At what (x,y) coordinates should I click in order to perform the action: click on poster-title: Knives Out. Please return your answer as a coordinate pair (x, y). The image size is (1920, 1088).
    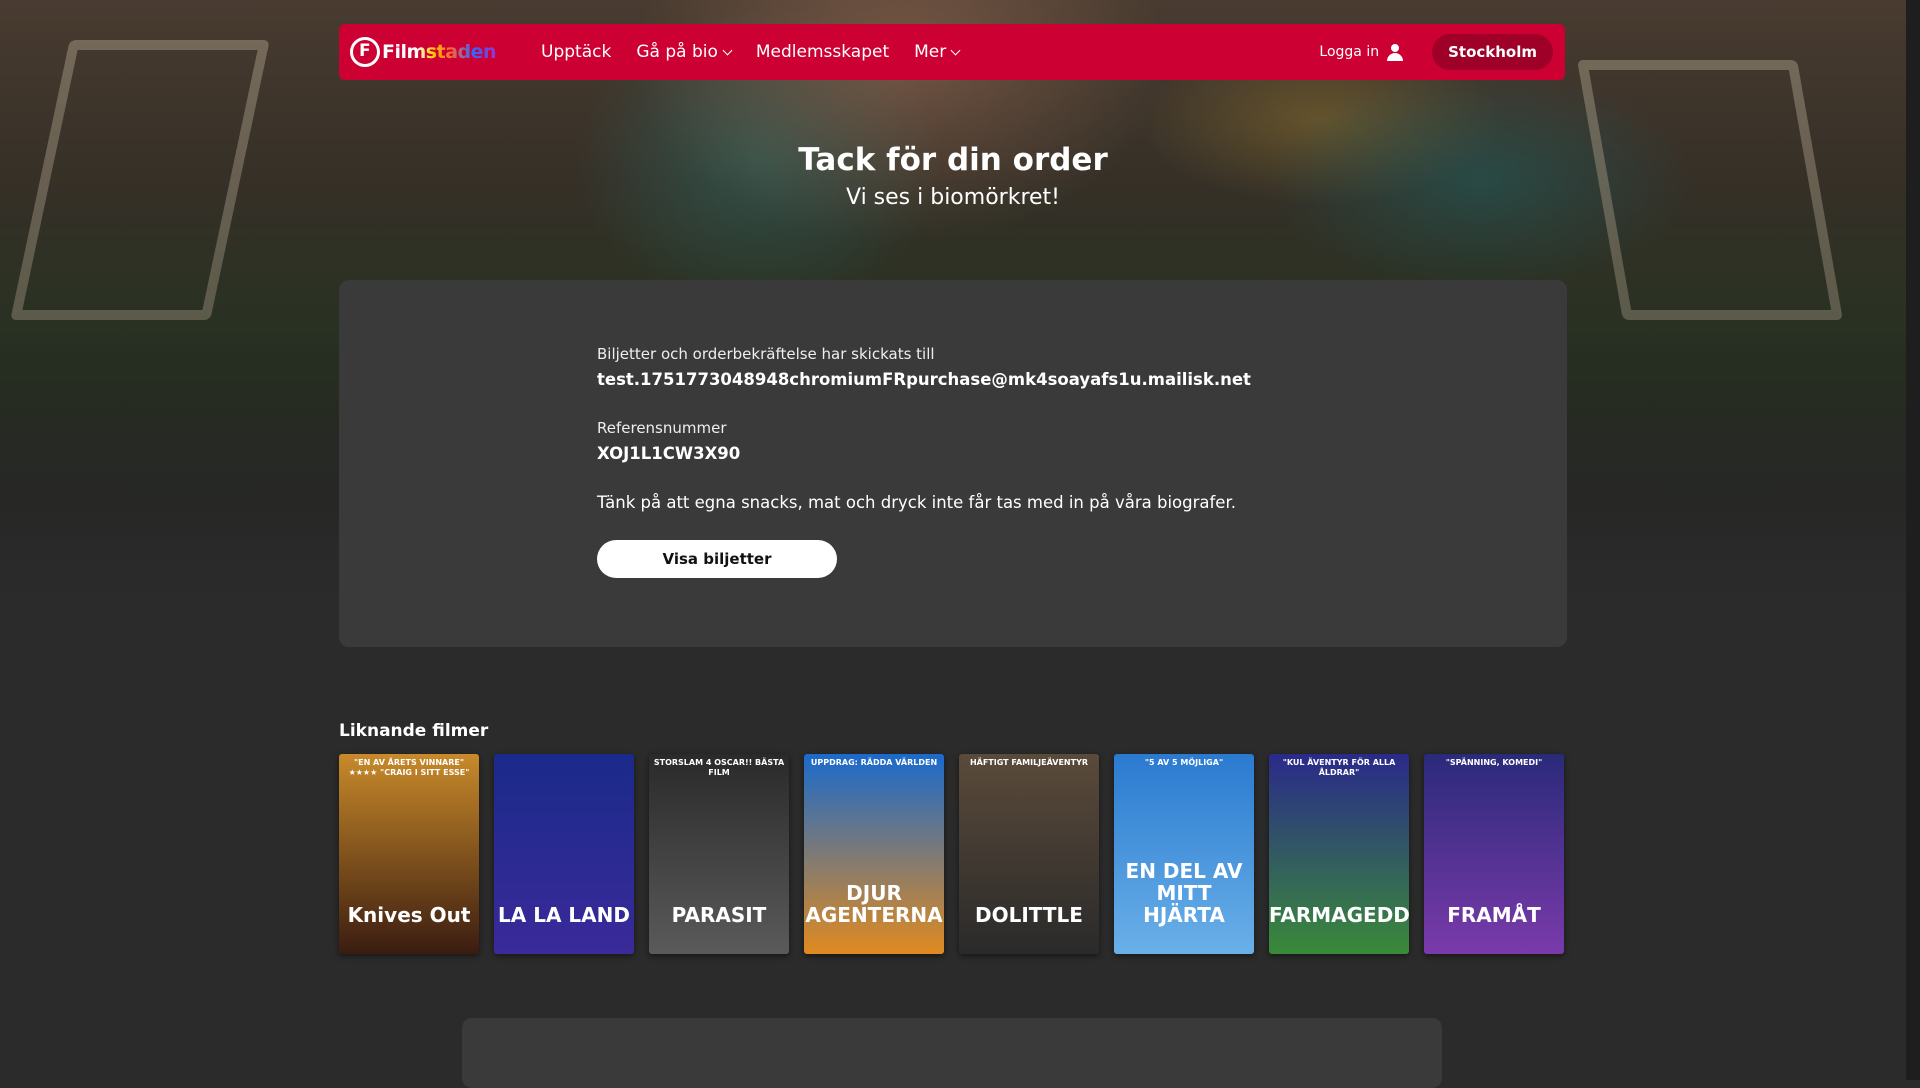
    Looking at the image, I should click on (409, 915).